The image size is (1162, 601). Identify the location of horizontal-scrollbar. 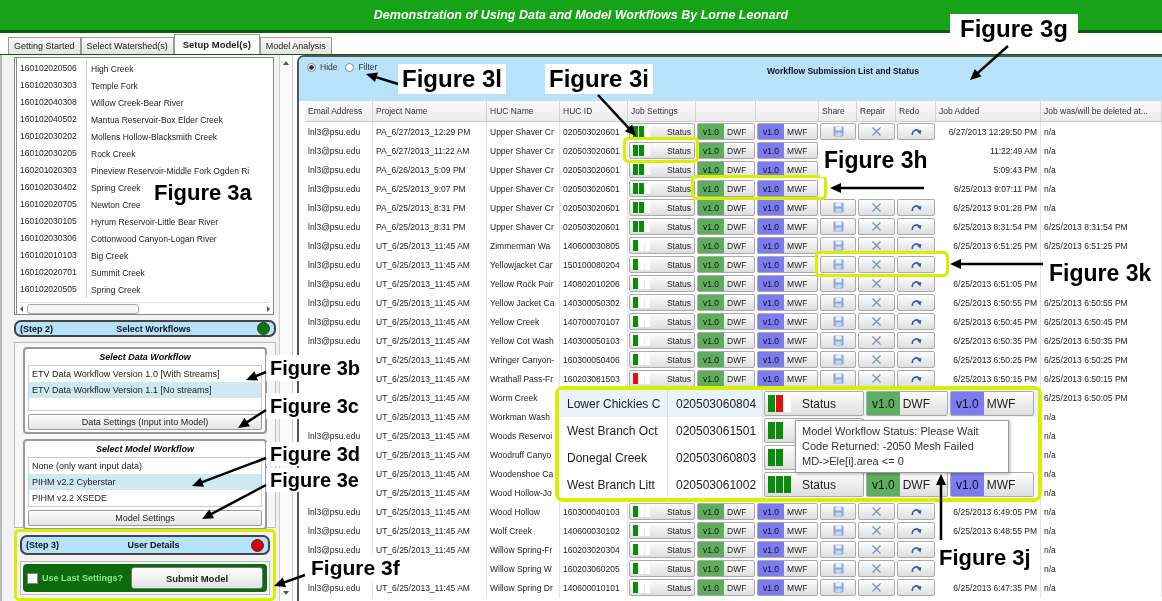
(145, 308).